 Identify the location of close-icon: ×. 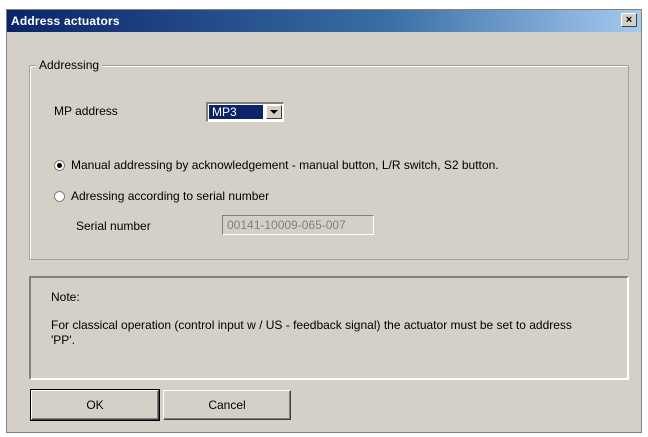
(629, 19).